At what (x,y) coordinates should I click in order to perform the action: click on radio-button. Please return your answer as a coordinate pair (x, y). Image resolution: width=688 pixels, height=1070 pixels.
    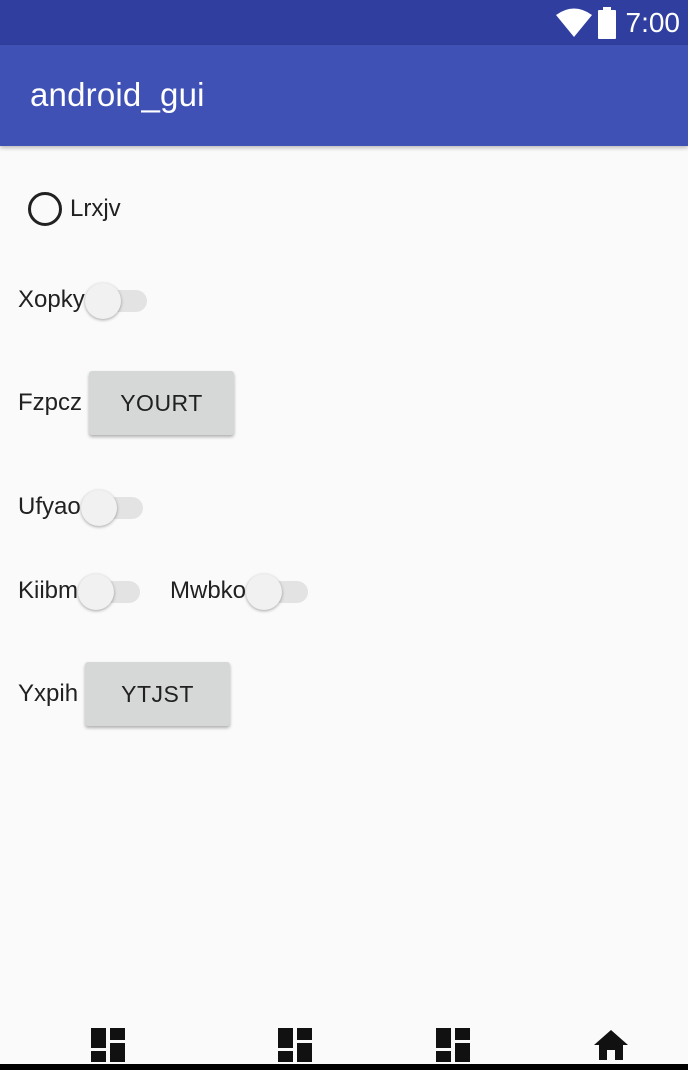
    Looking at the image, I should click on (45, 209).